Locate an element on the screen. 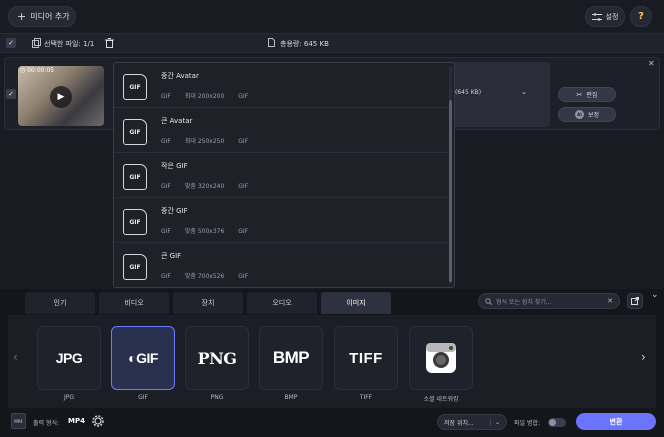 This screenshot has height=437, width=664. gif-logo: ◐GIF is located at coordinates (143, 358).